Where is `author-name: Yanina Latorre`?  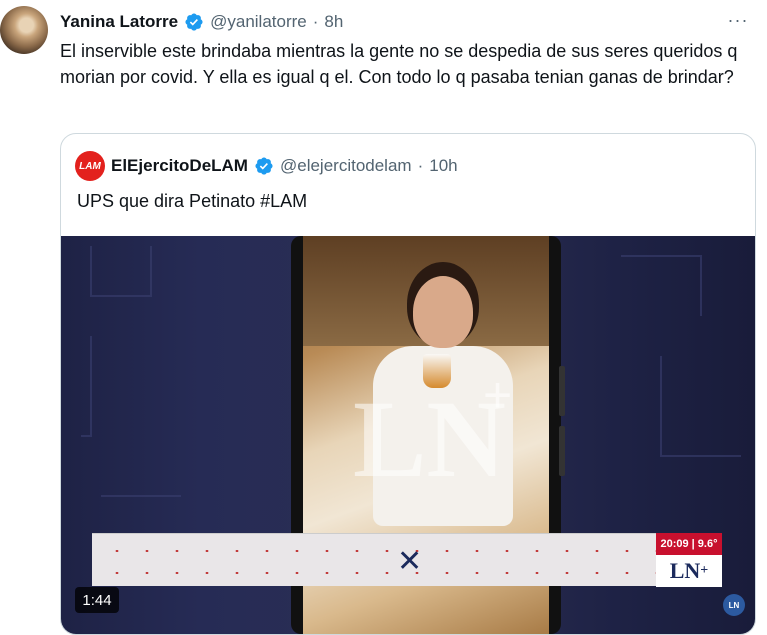
author-name: Yanina Latorre is located at coordinates (119, 22).